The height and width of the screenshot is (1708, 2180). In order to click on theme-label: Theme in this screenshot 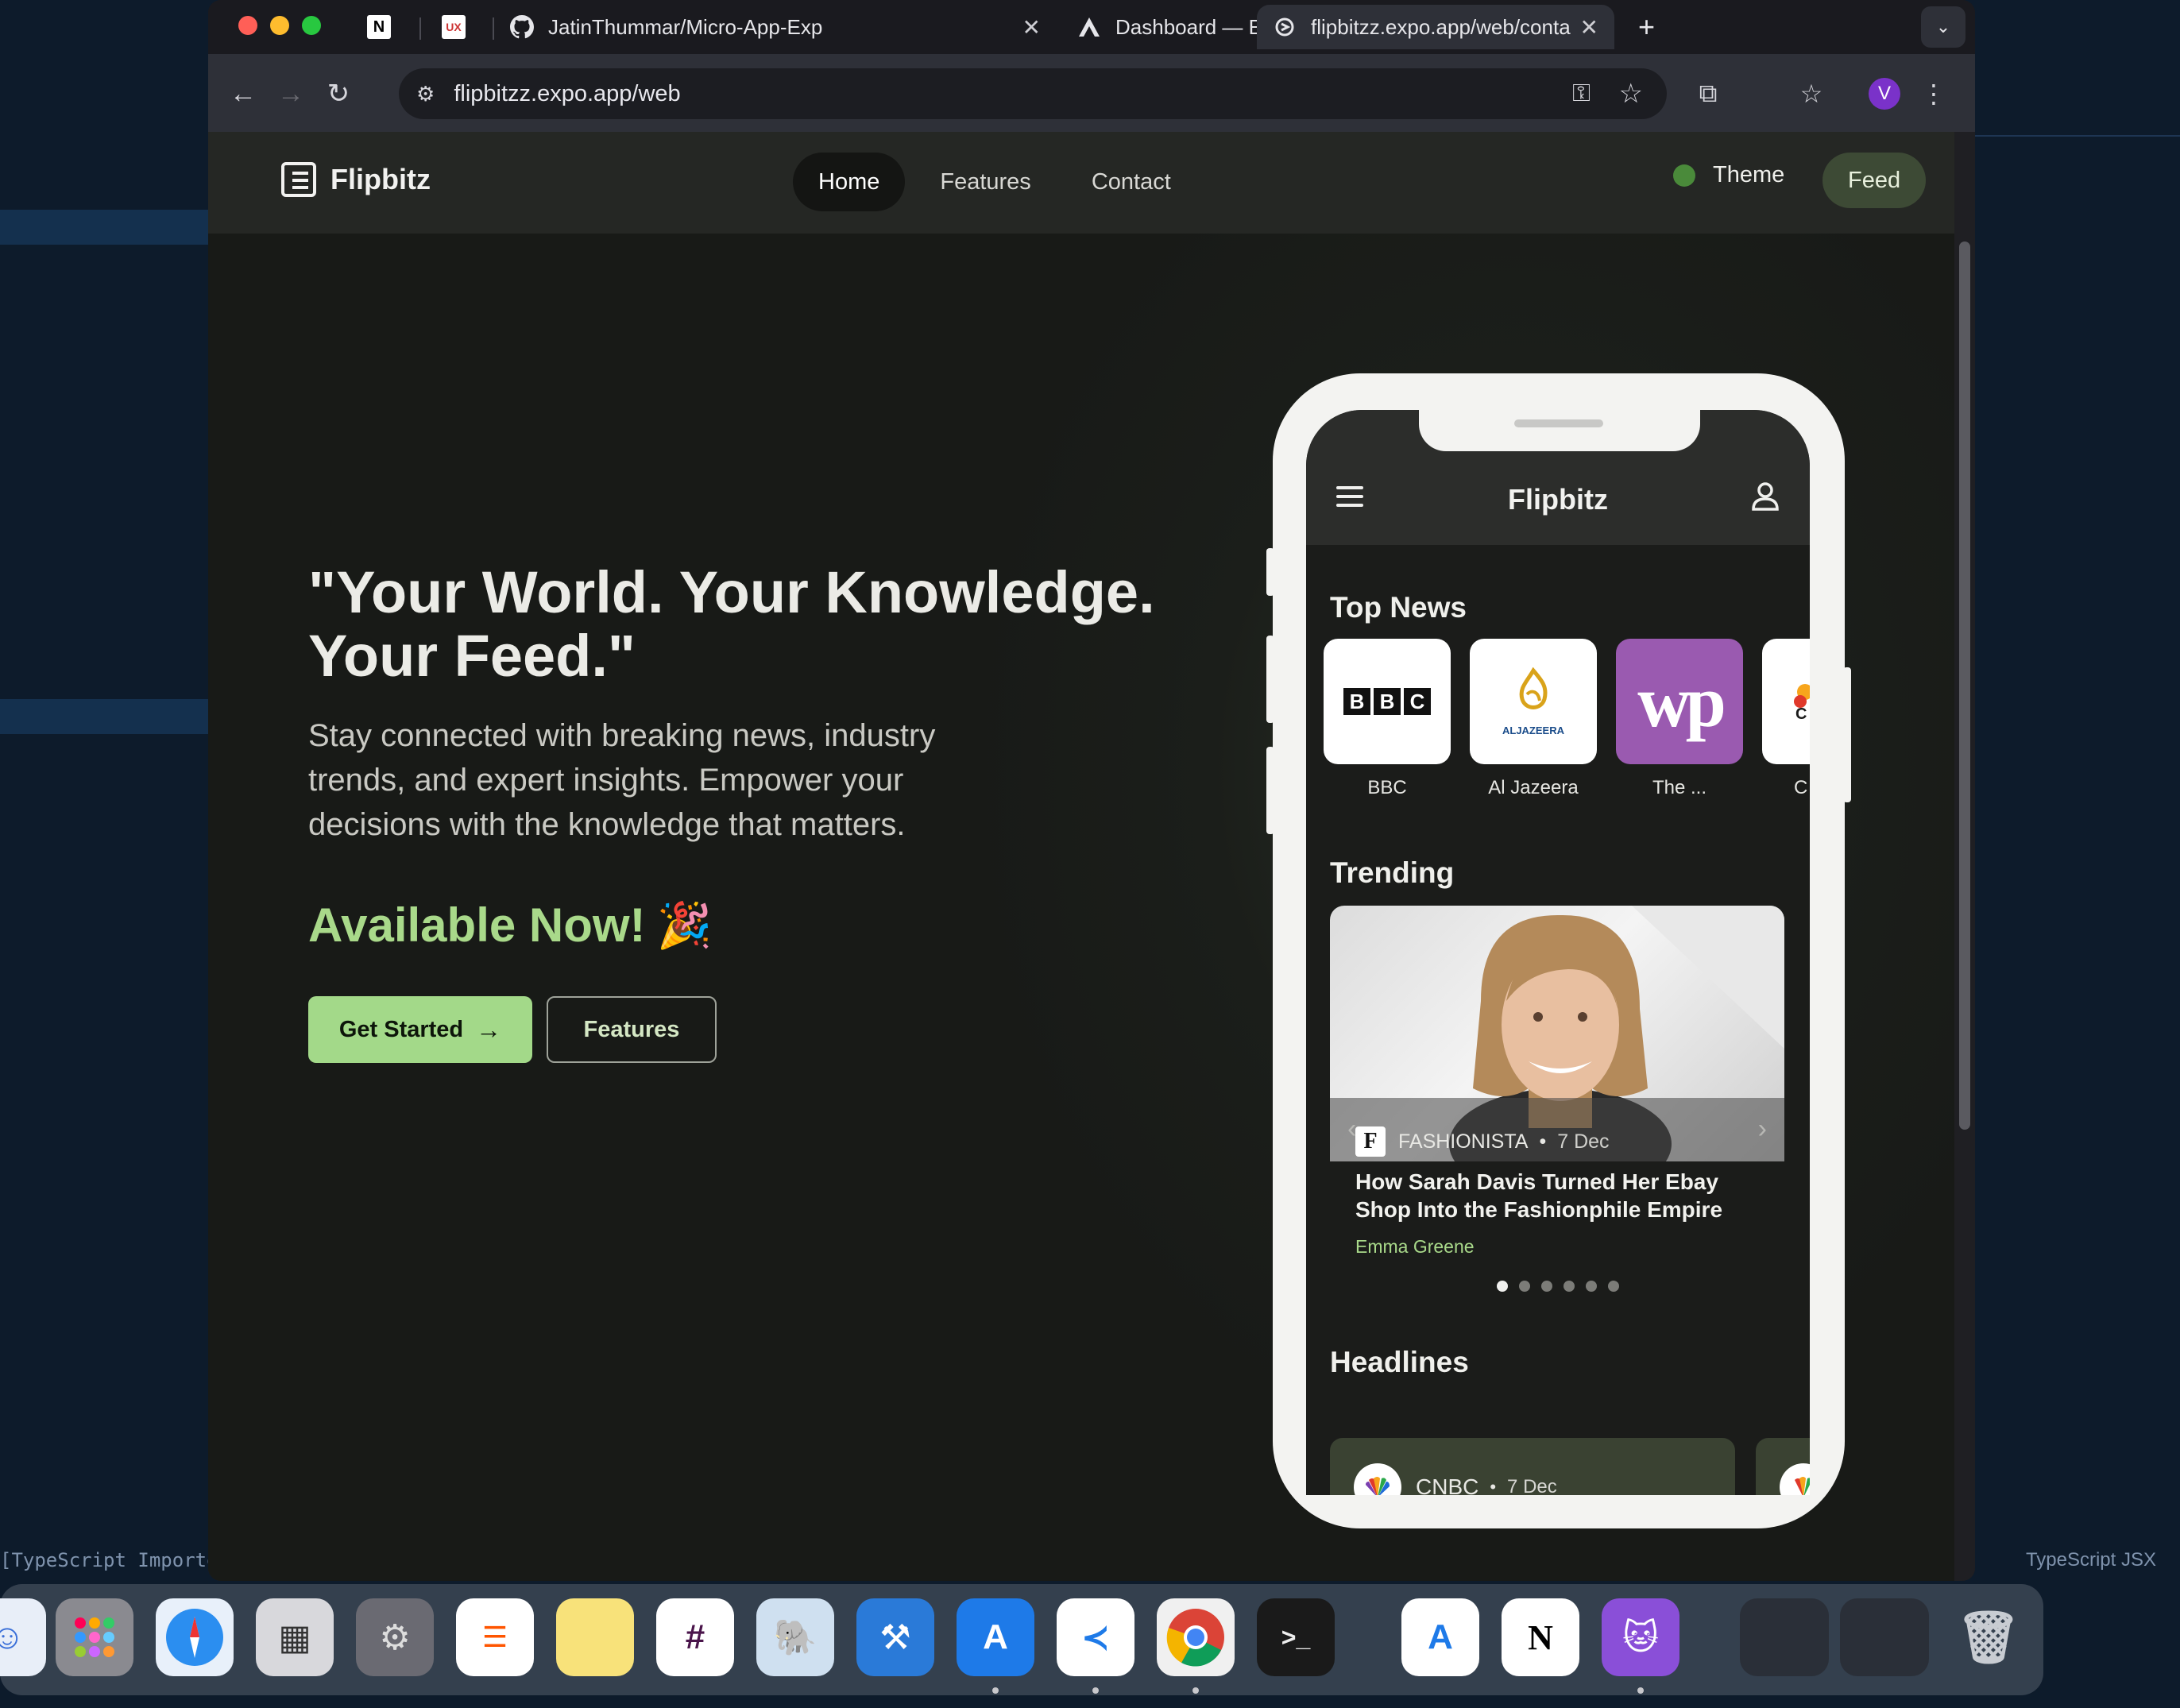, I will do `click(1749, 174)`.